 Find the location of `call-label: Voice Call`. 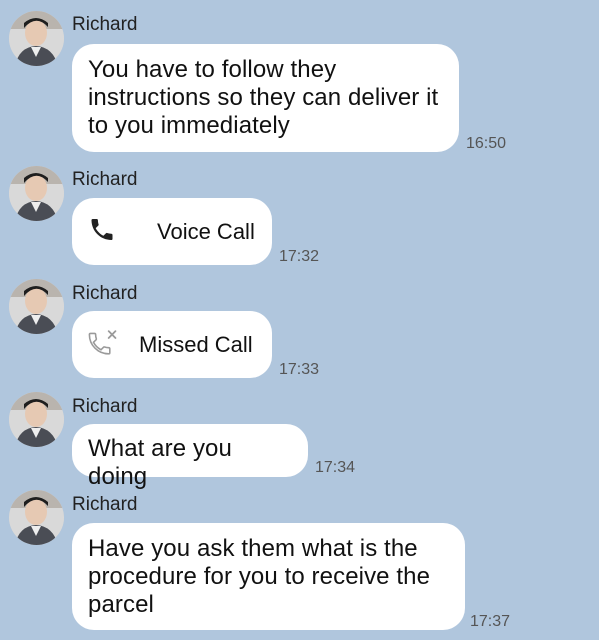

call-label: Voice Call is located at coordinates (206, 231).